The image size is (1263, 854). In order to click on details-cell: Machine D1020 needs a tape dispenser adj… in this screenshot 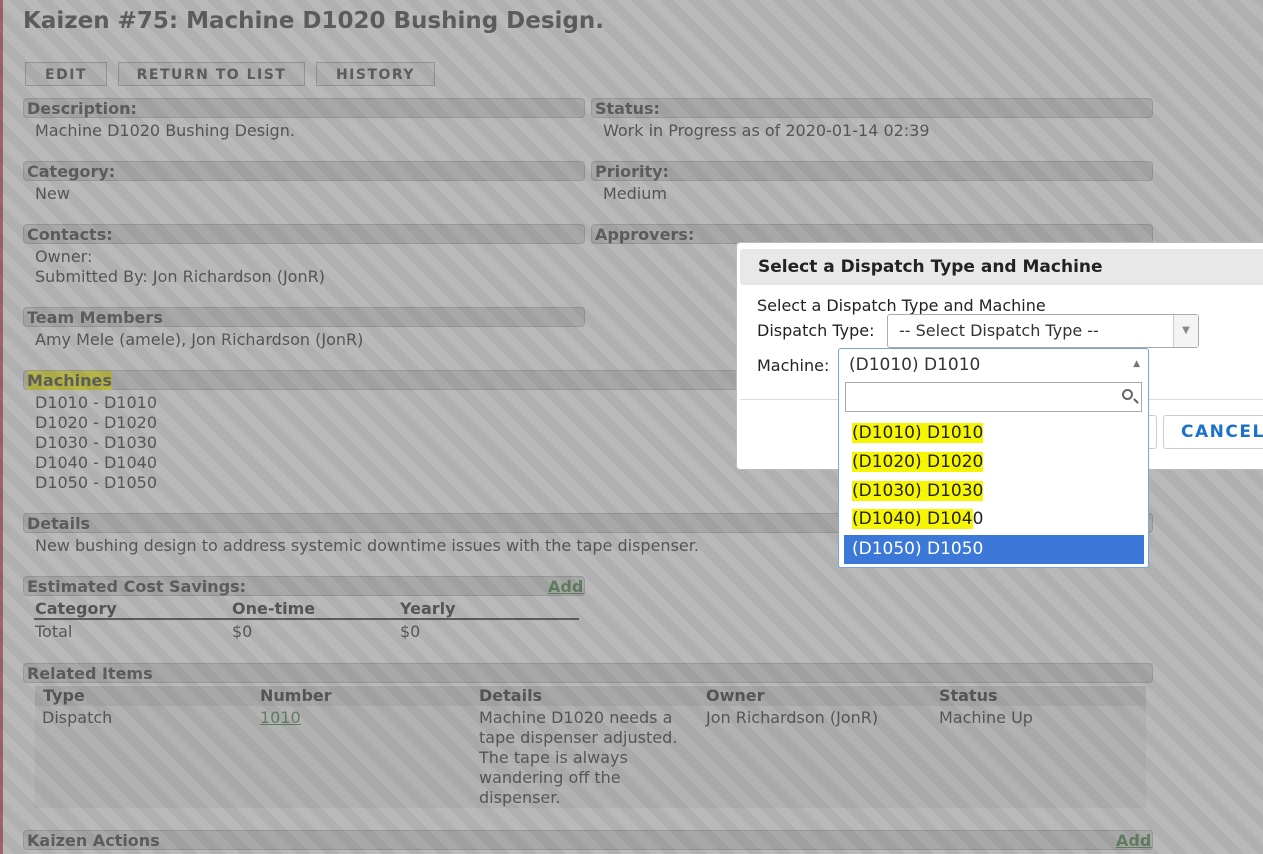, I will do `click(578, 758)`.